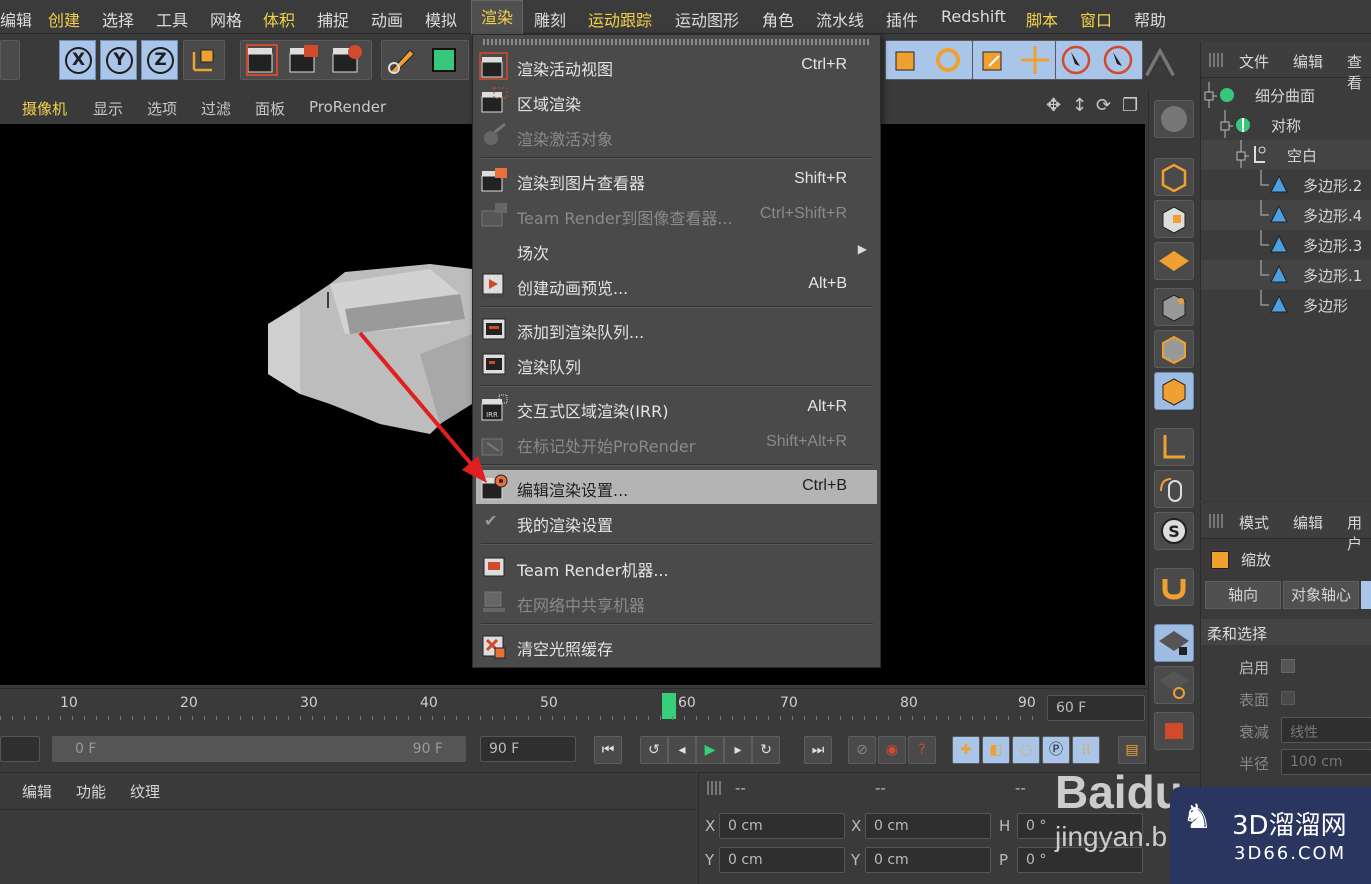 This screenshot has height=884, width=1371. What do you see at coordinates (347, 60) in the screenshot?
I see `render-settings-icon` at bounding box center [347, 60].